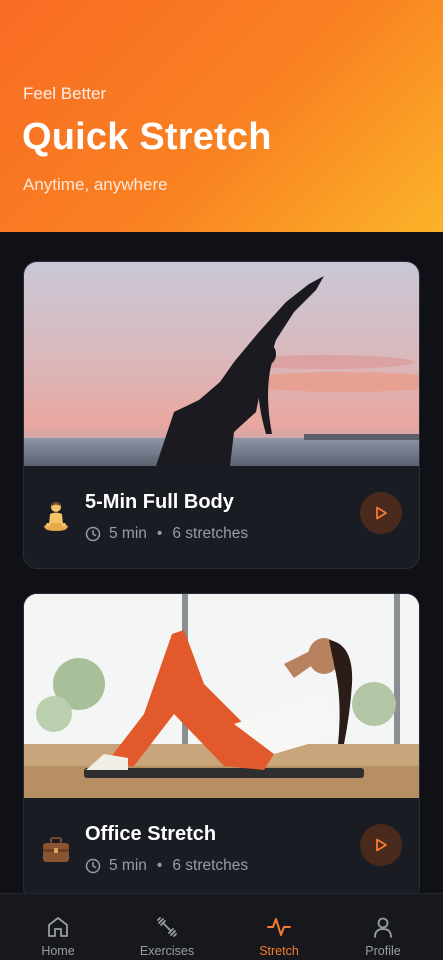  What do you see at coordinates (147, 137) in the screenshot?
I see `page-title: Quick Stretch` at bounding box center [147, 137].